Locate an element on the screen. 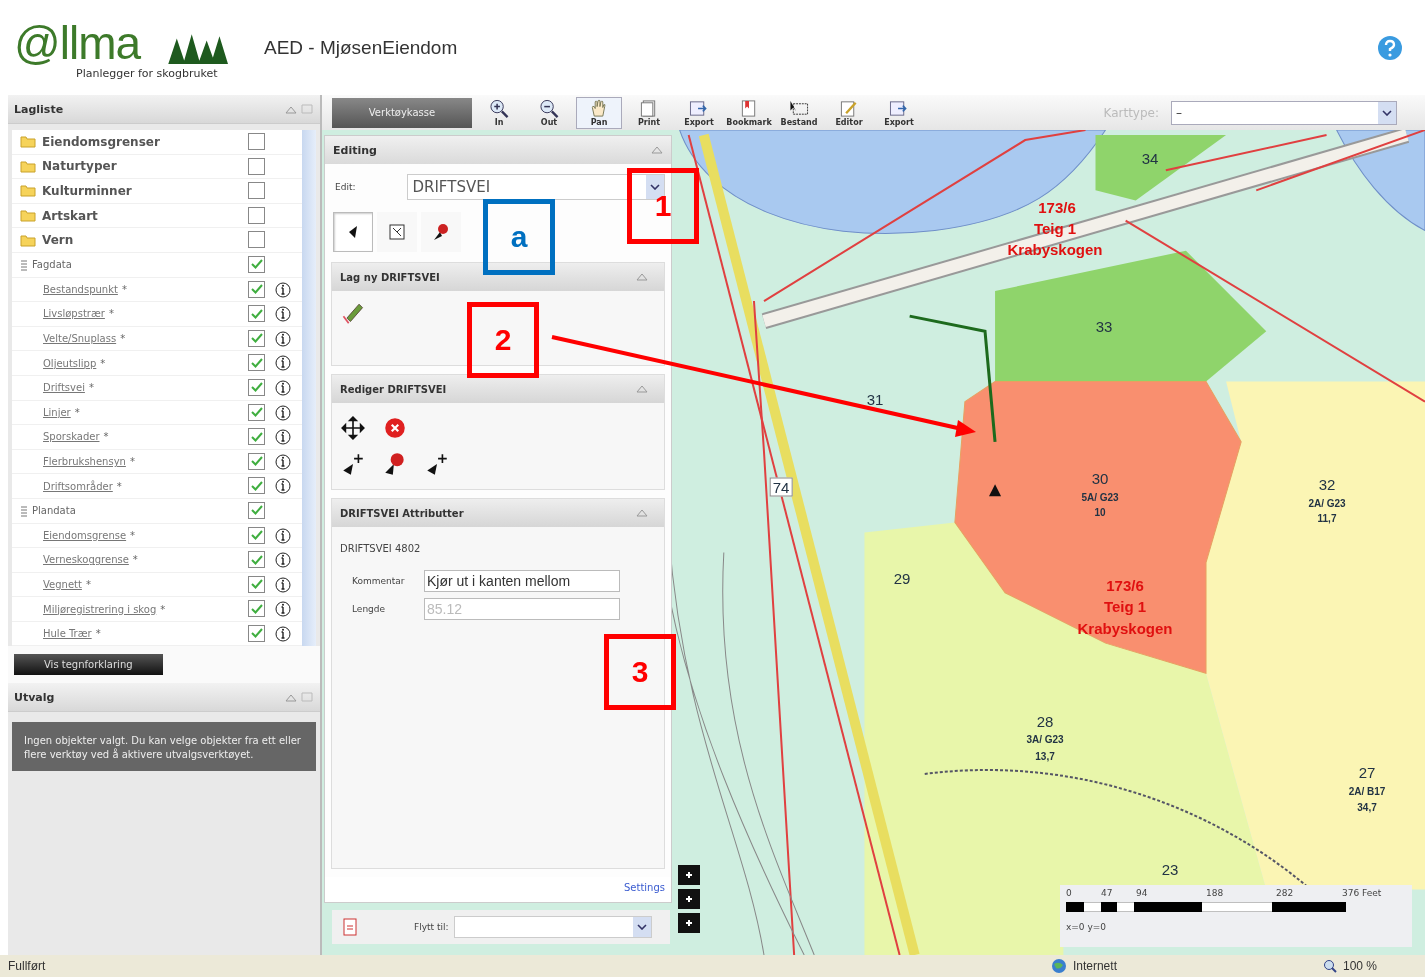 Image resolution: width=1425 pixels, height=977 pixels. list-icon is located at coordinates (24, 264).